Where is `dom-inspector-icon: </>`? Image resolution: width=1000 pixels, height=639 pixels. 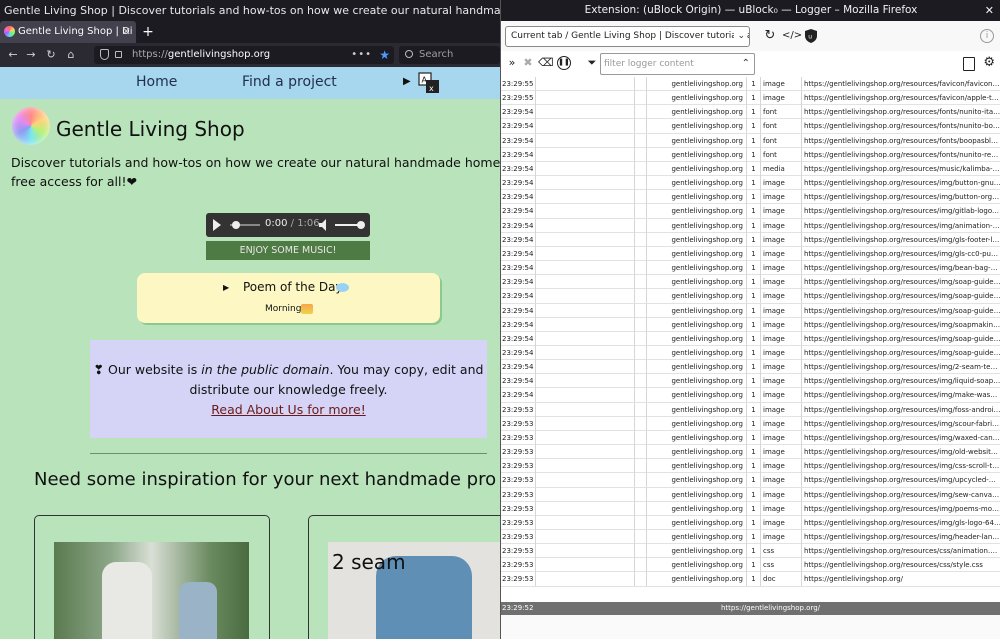 dom-inspector-icon: </> is located at coordinates (792, 36).